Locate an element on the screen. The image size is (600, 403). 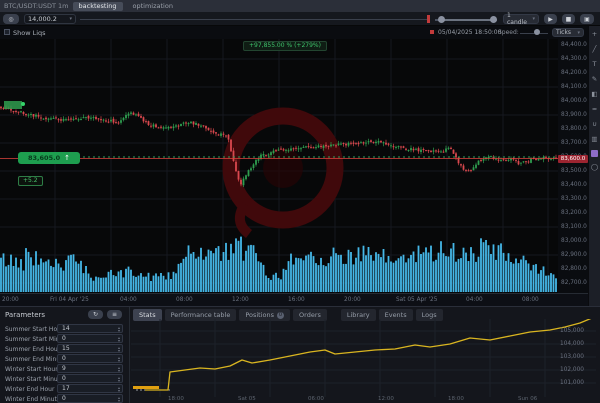
wave-icon: ≈ is located at coordinates (594, 109).